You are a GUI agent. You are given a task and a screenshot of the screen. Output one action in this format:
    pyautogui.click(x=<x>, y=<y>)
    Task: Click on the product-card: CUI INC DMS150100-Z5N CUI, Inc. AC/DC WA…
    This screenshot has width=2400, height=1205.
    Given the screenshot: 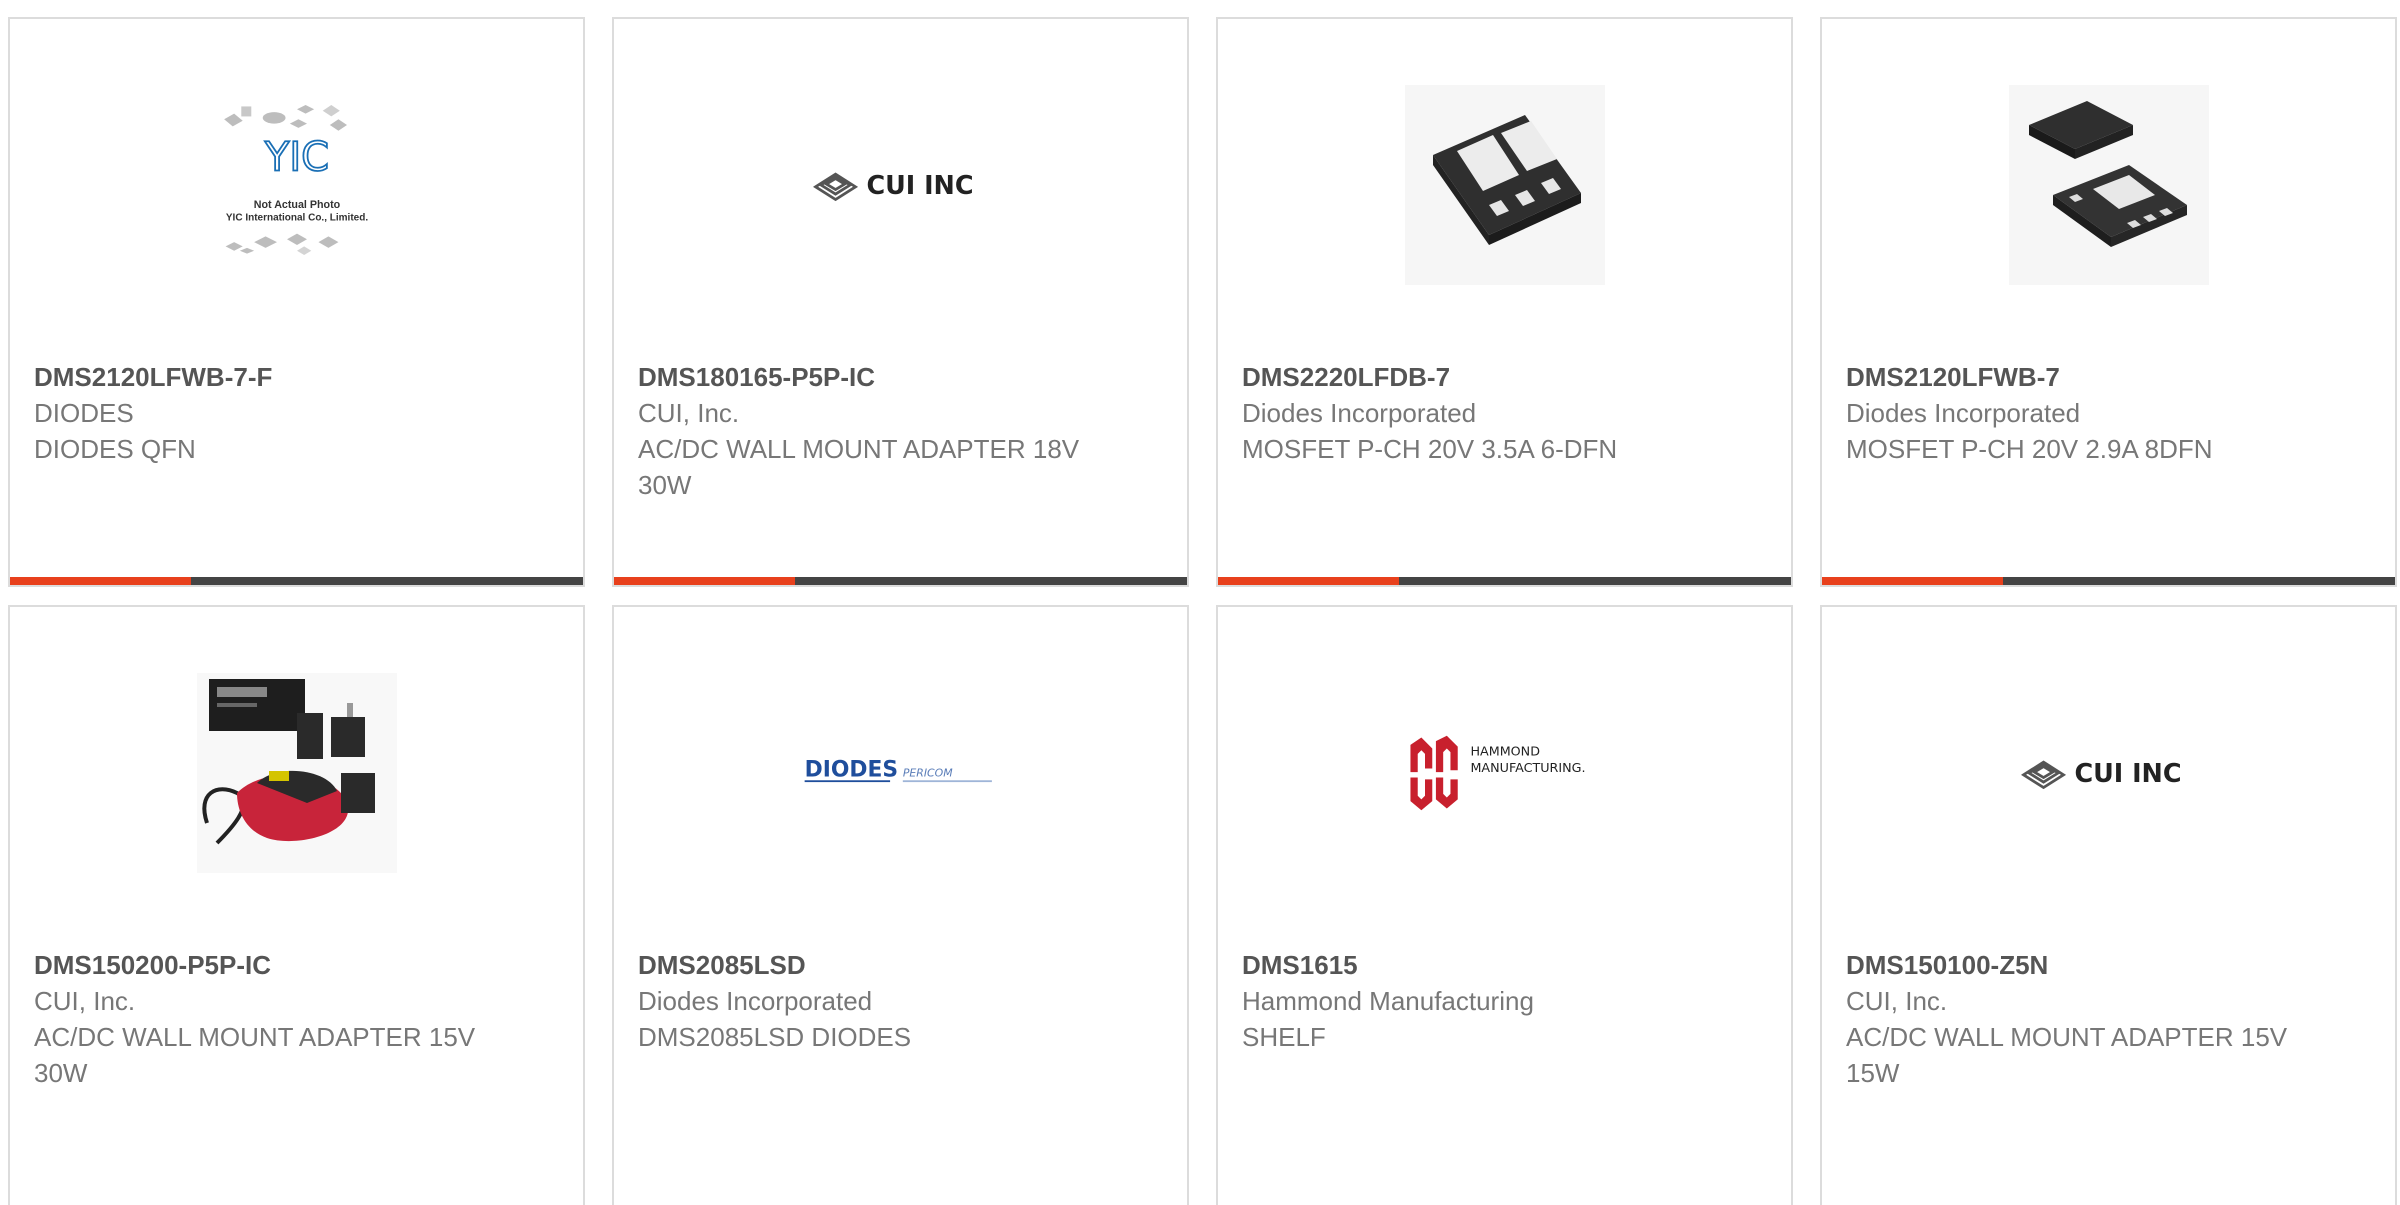 What is the action you would take?
    pyautogui.click(x=2108, y=905)
    